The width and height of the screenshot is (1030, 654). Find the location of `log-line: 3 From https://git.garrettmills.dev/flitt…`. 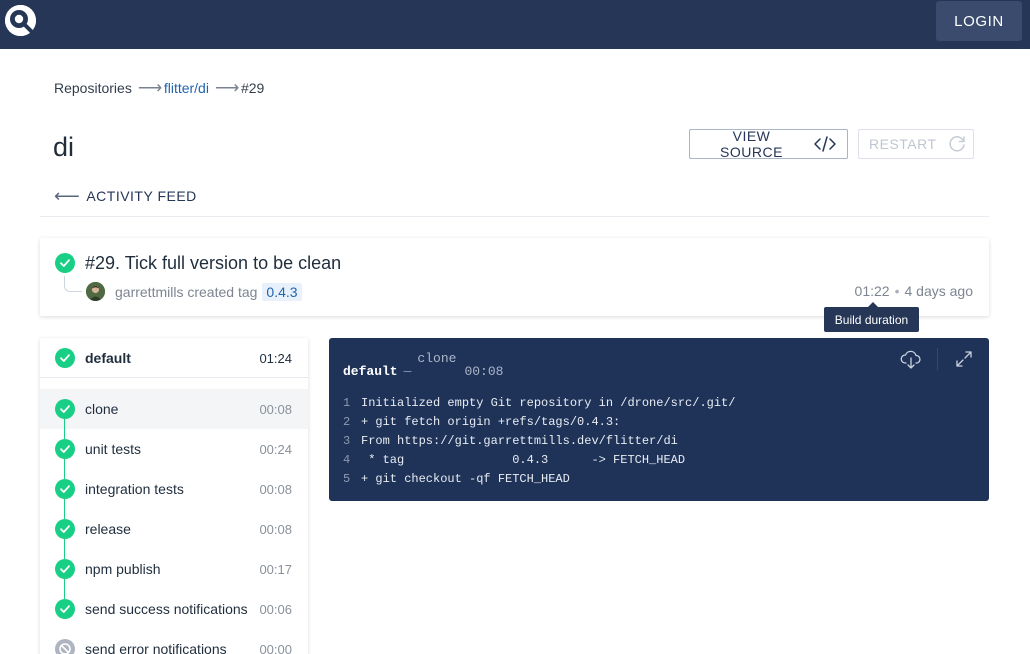

log-line: 3 From https://git.garrettmills.dev/flitt… is located at coordinates (539, 441).